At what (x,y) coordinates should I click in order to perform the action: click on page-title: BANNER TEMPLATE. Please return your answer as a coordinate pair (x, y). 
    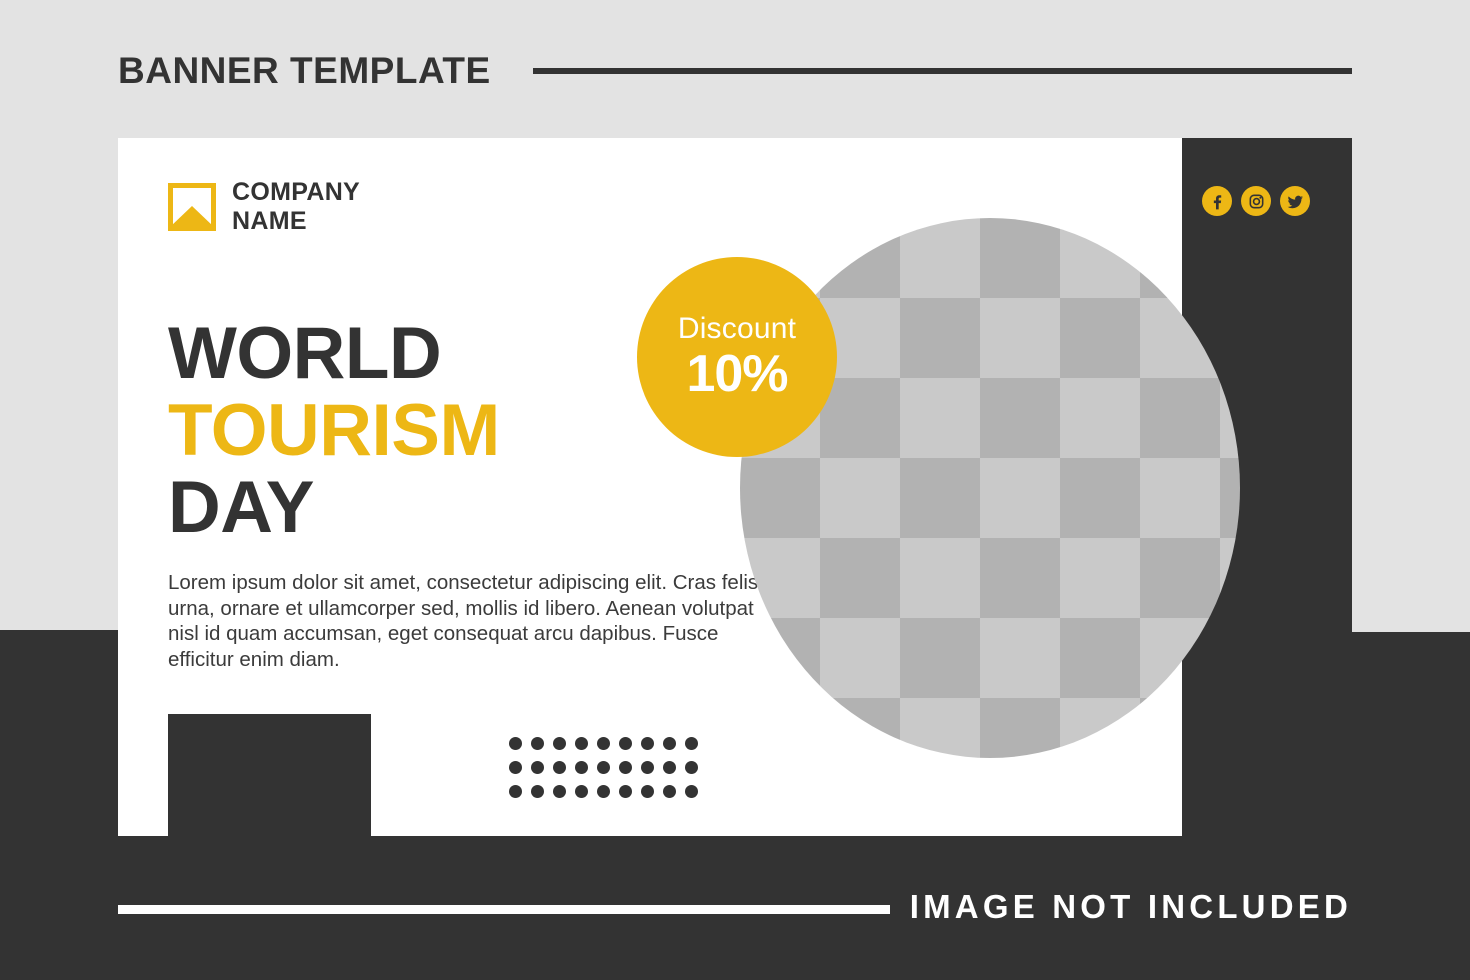
    Looking at the image, I should click on (304, 70).